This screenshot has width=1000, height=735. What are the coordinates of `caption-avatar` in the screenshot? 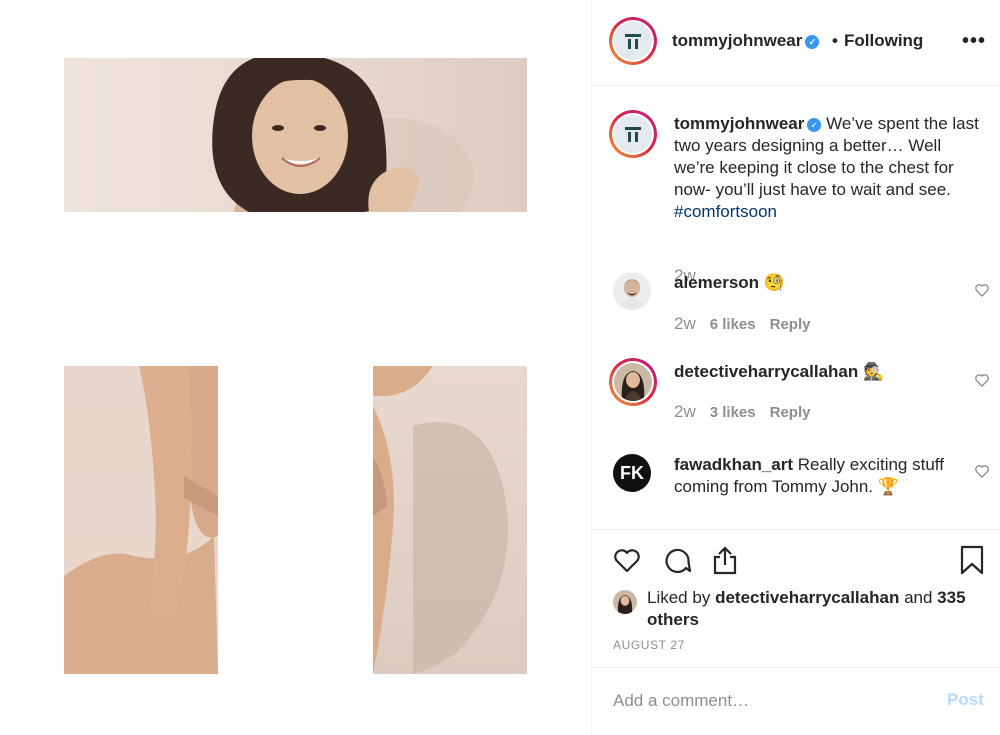 It's located at (633, 134).